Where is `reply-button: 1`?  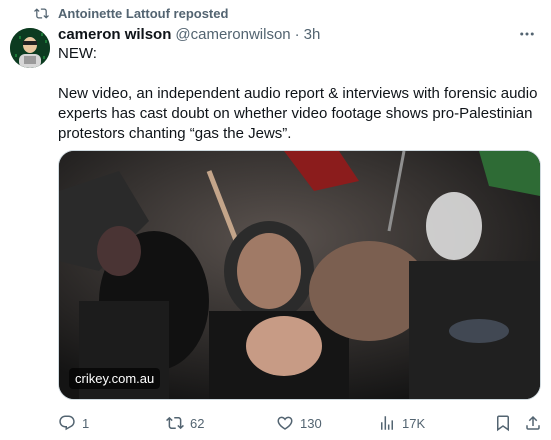
reply-button: 1 is located at coordinates (73, 423).